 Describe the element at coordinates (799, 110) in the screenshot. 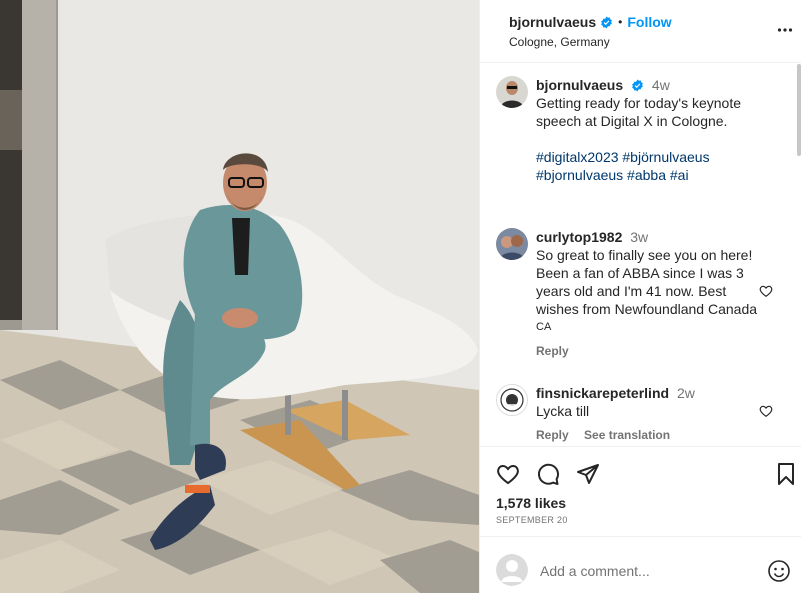

I see `comments-scrollbar` at that location.